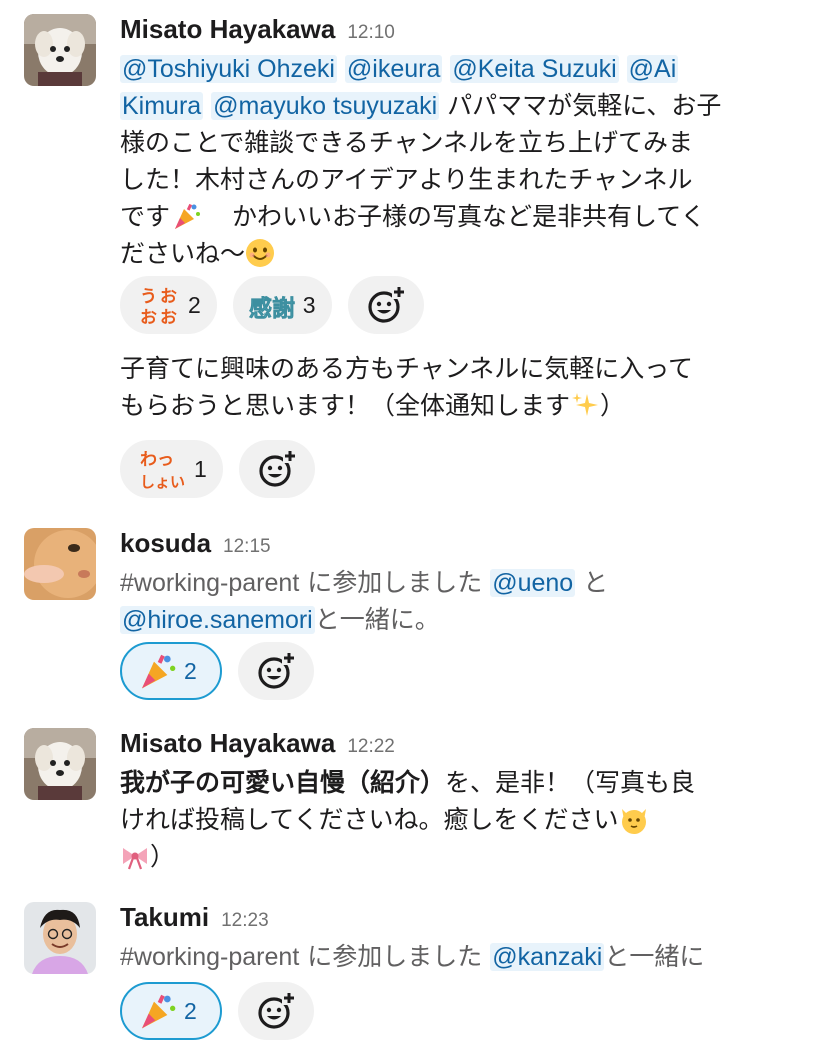 The height and width of the screenshot is (1061, 828). Describe the element at coordinates (217, 620) in the screenshot. I see `mention: @hiroe.sanemori` at that location.